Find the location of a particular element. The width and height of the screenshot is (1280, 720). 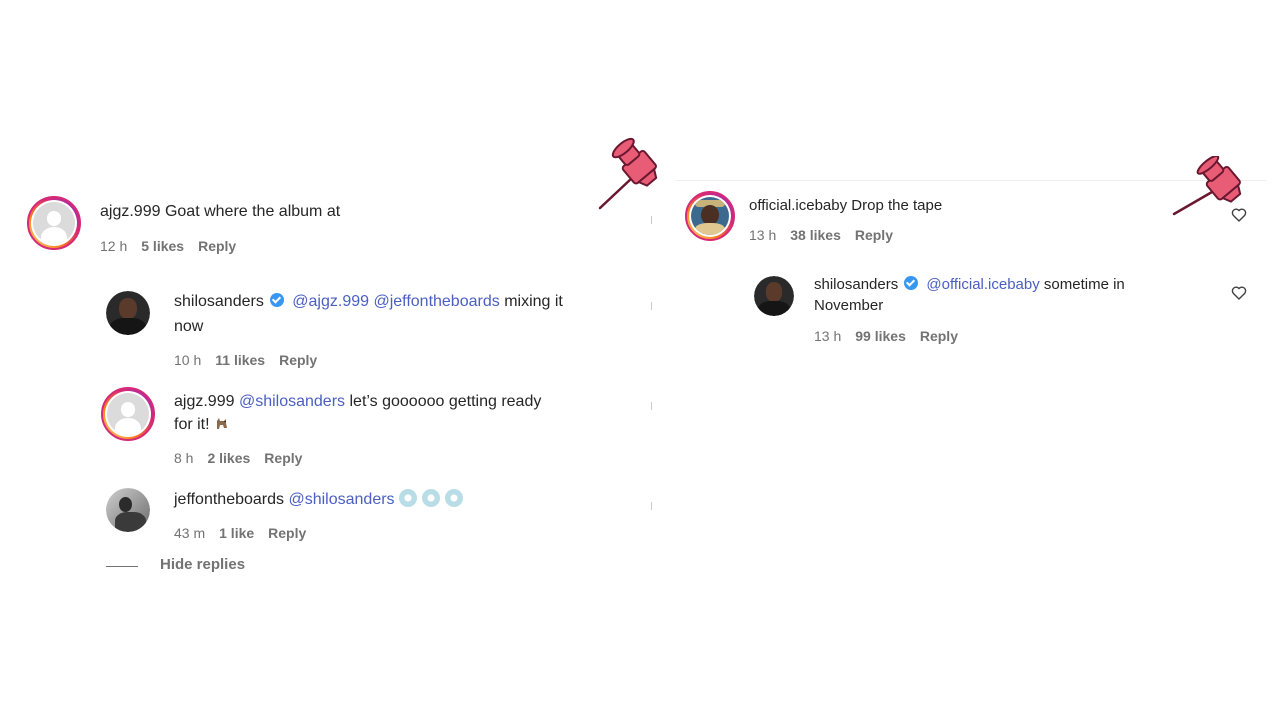

reply-text-line2: for it! is located at coordinates (202, 425).